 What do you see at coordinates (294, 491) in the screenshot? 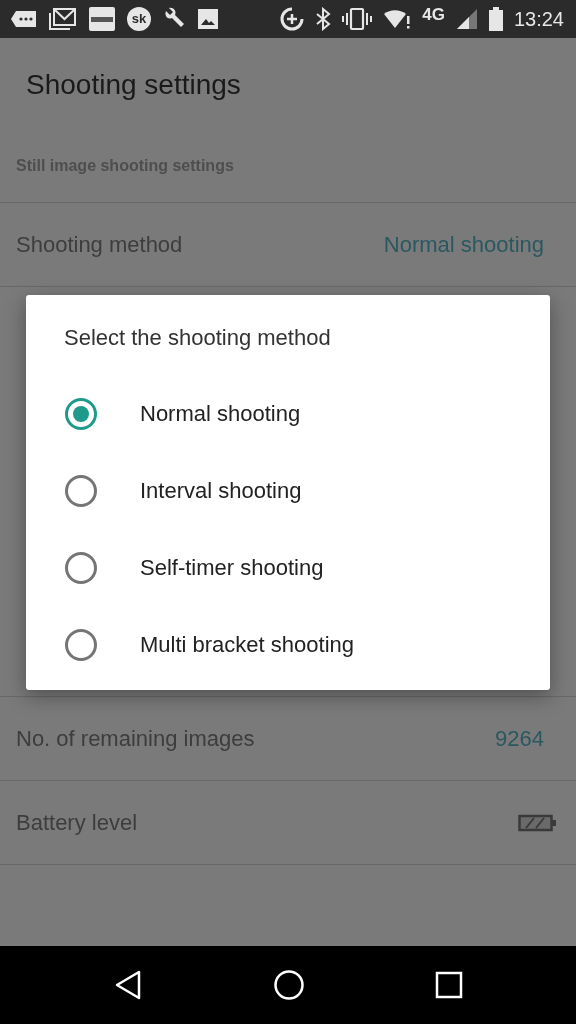
I see `radio-option: Interval shooting` at bounding box center [294, 491].